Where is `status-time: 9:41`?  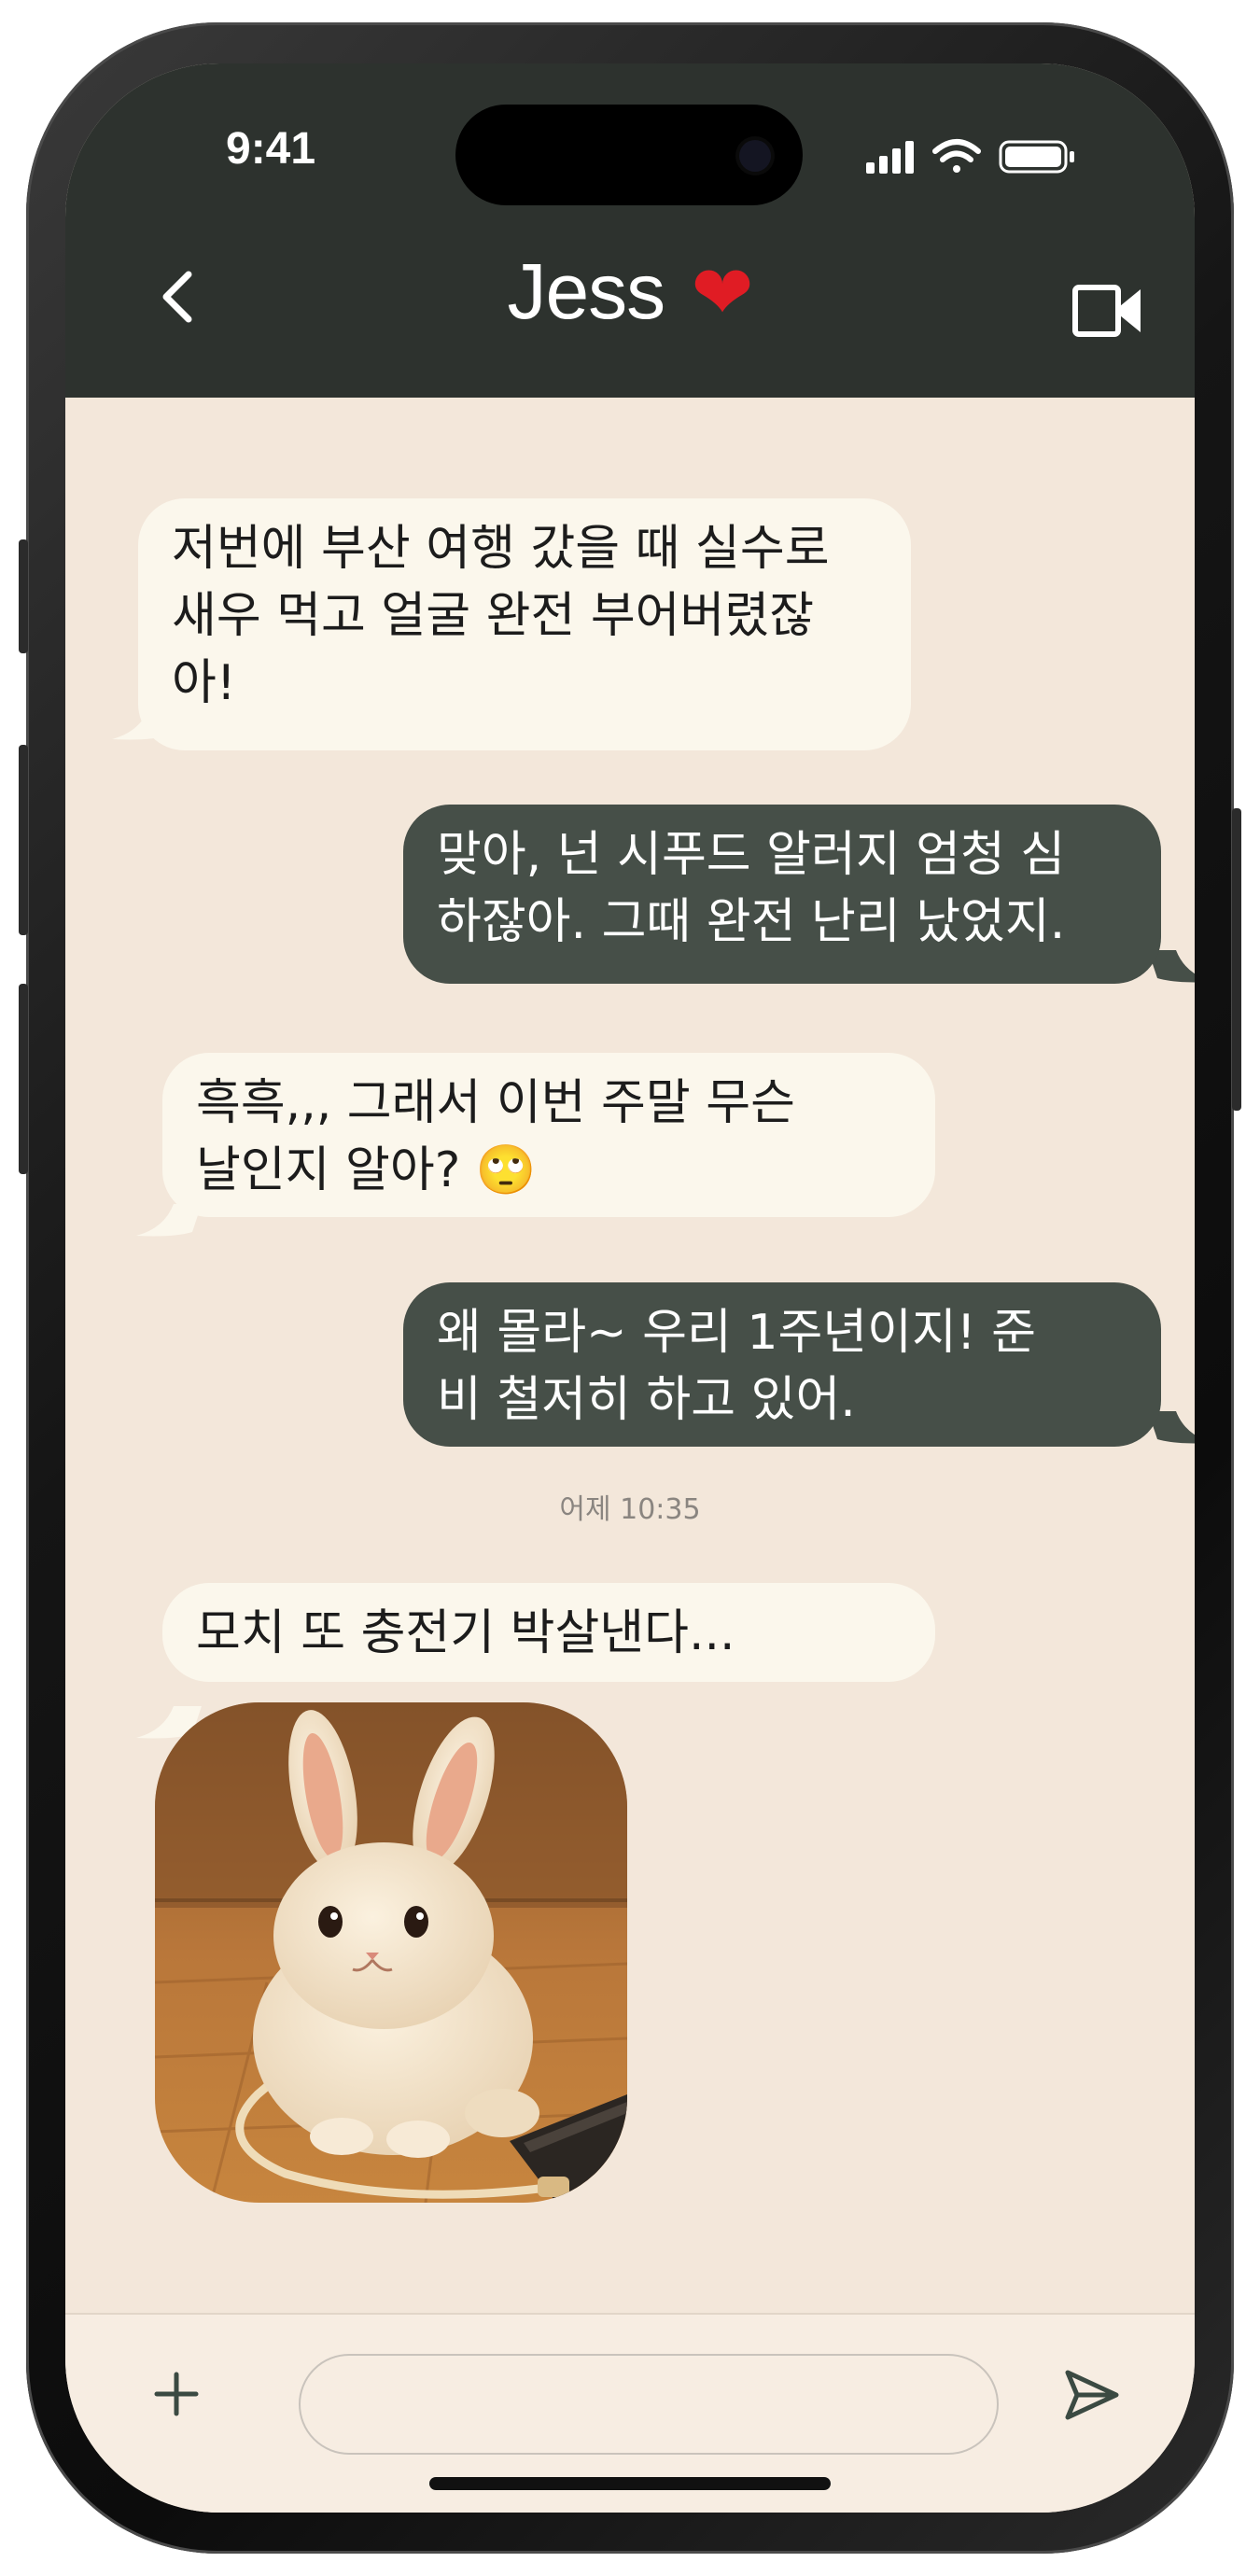
status-time: 9:41 is located at coordinates (271, 149).